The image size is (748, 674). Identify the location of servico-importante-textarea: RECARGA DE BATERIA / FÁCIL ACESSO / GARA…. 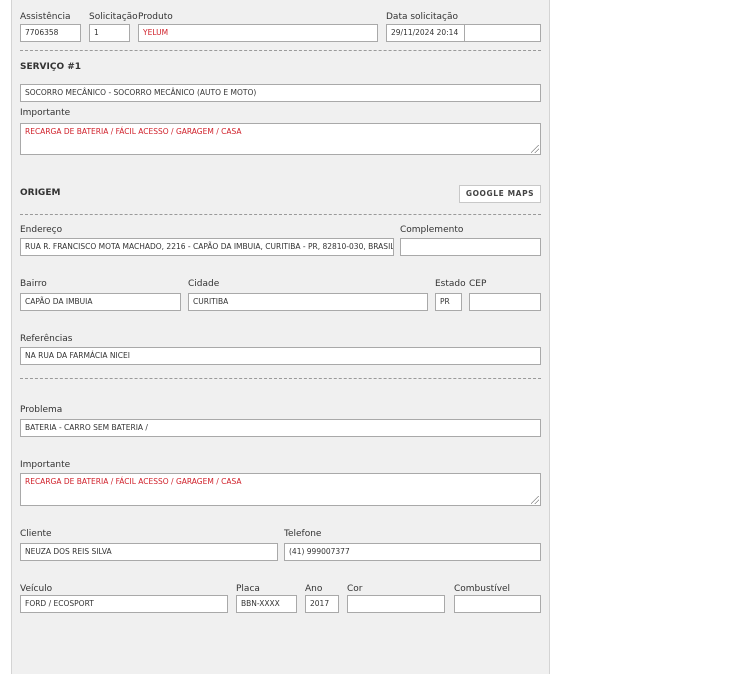
(280, 139).